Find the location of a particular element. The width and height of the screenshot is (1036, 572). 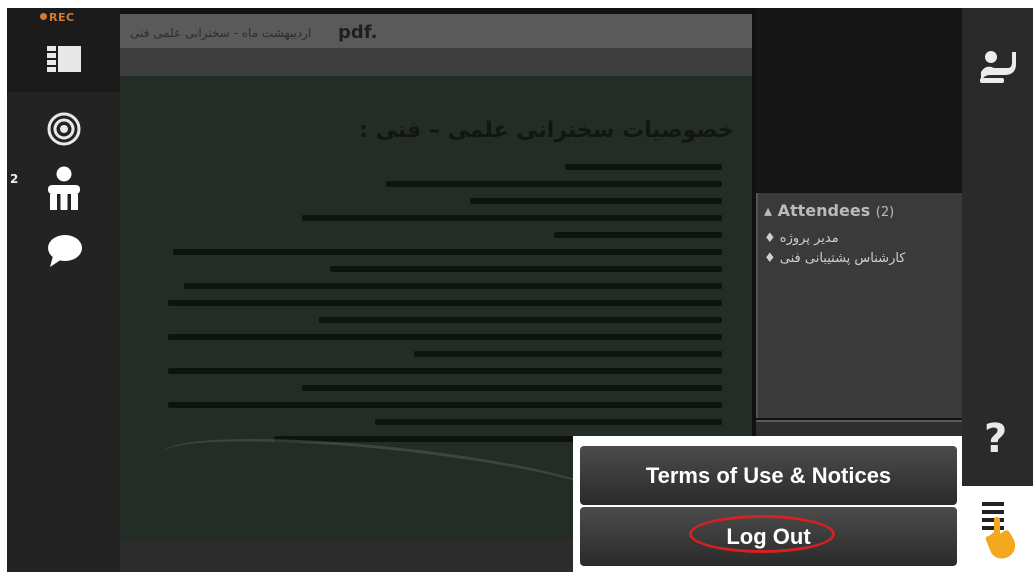

attendee-item: کارشناس پشتیبانی فنی ♦ is located at coordinates (859, 258).